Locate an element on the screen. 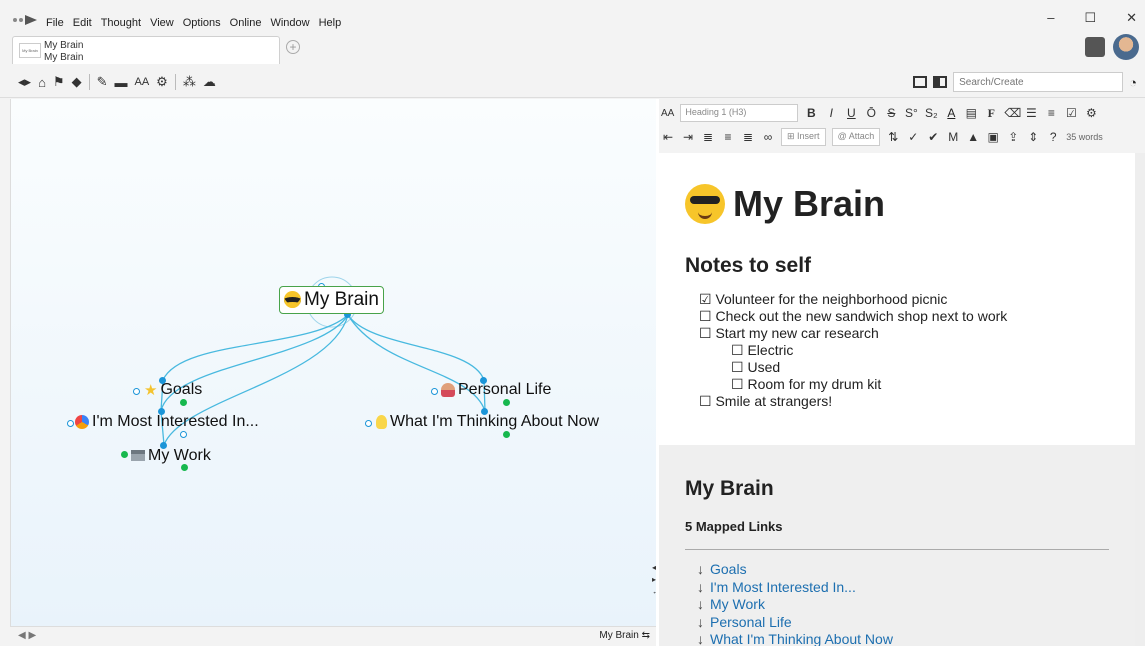 This screenshot has height=646, width=1145. overline-icon: Ō is located at coordinates (871, 113).